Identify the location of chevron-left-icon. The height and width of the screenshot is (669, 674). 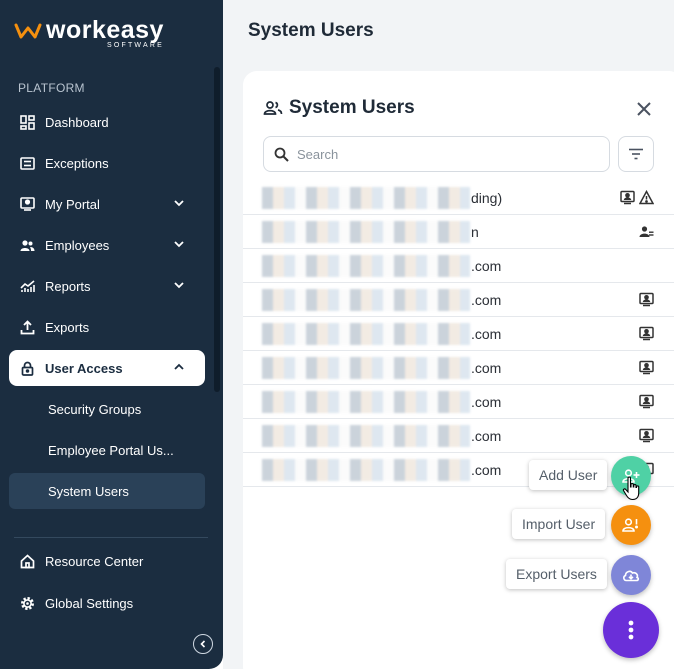
(203, 644).